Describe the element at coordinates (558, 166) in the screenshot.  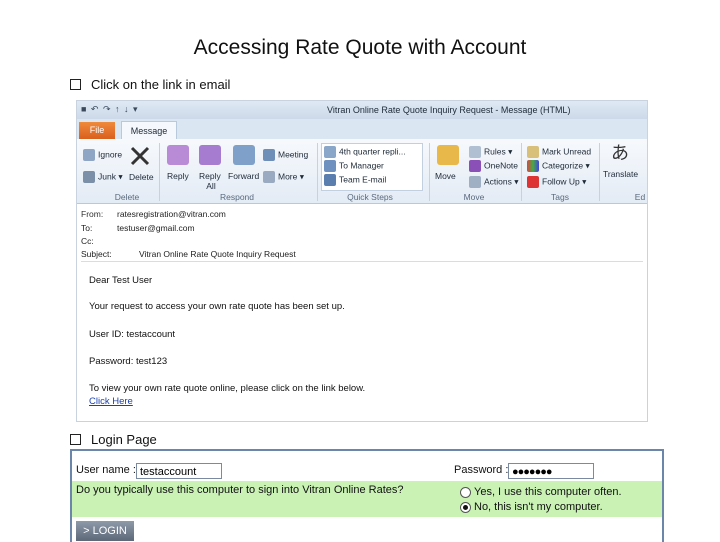
I see `categorize-button: Categorize ▾` at that location.